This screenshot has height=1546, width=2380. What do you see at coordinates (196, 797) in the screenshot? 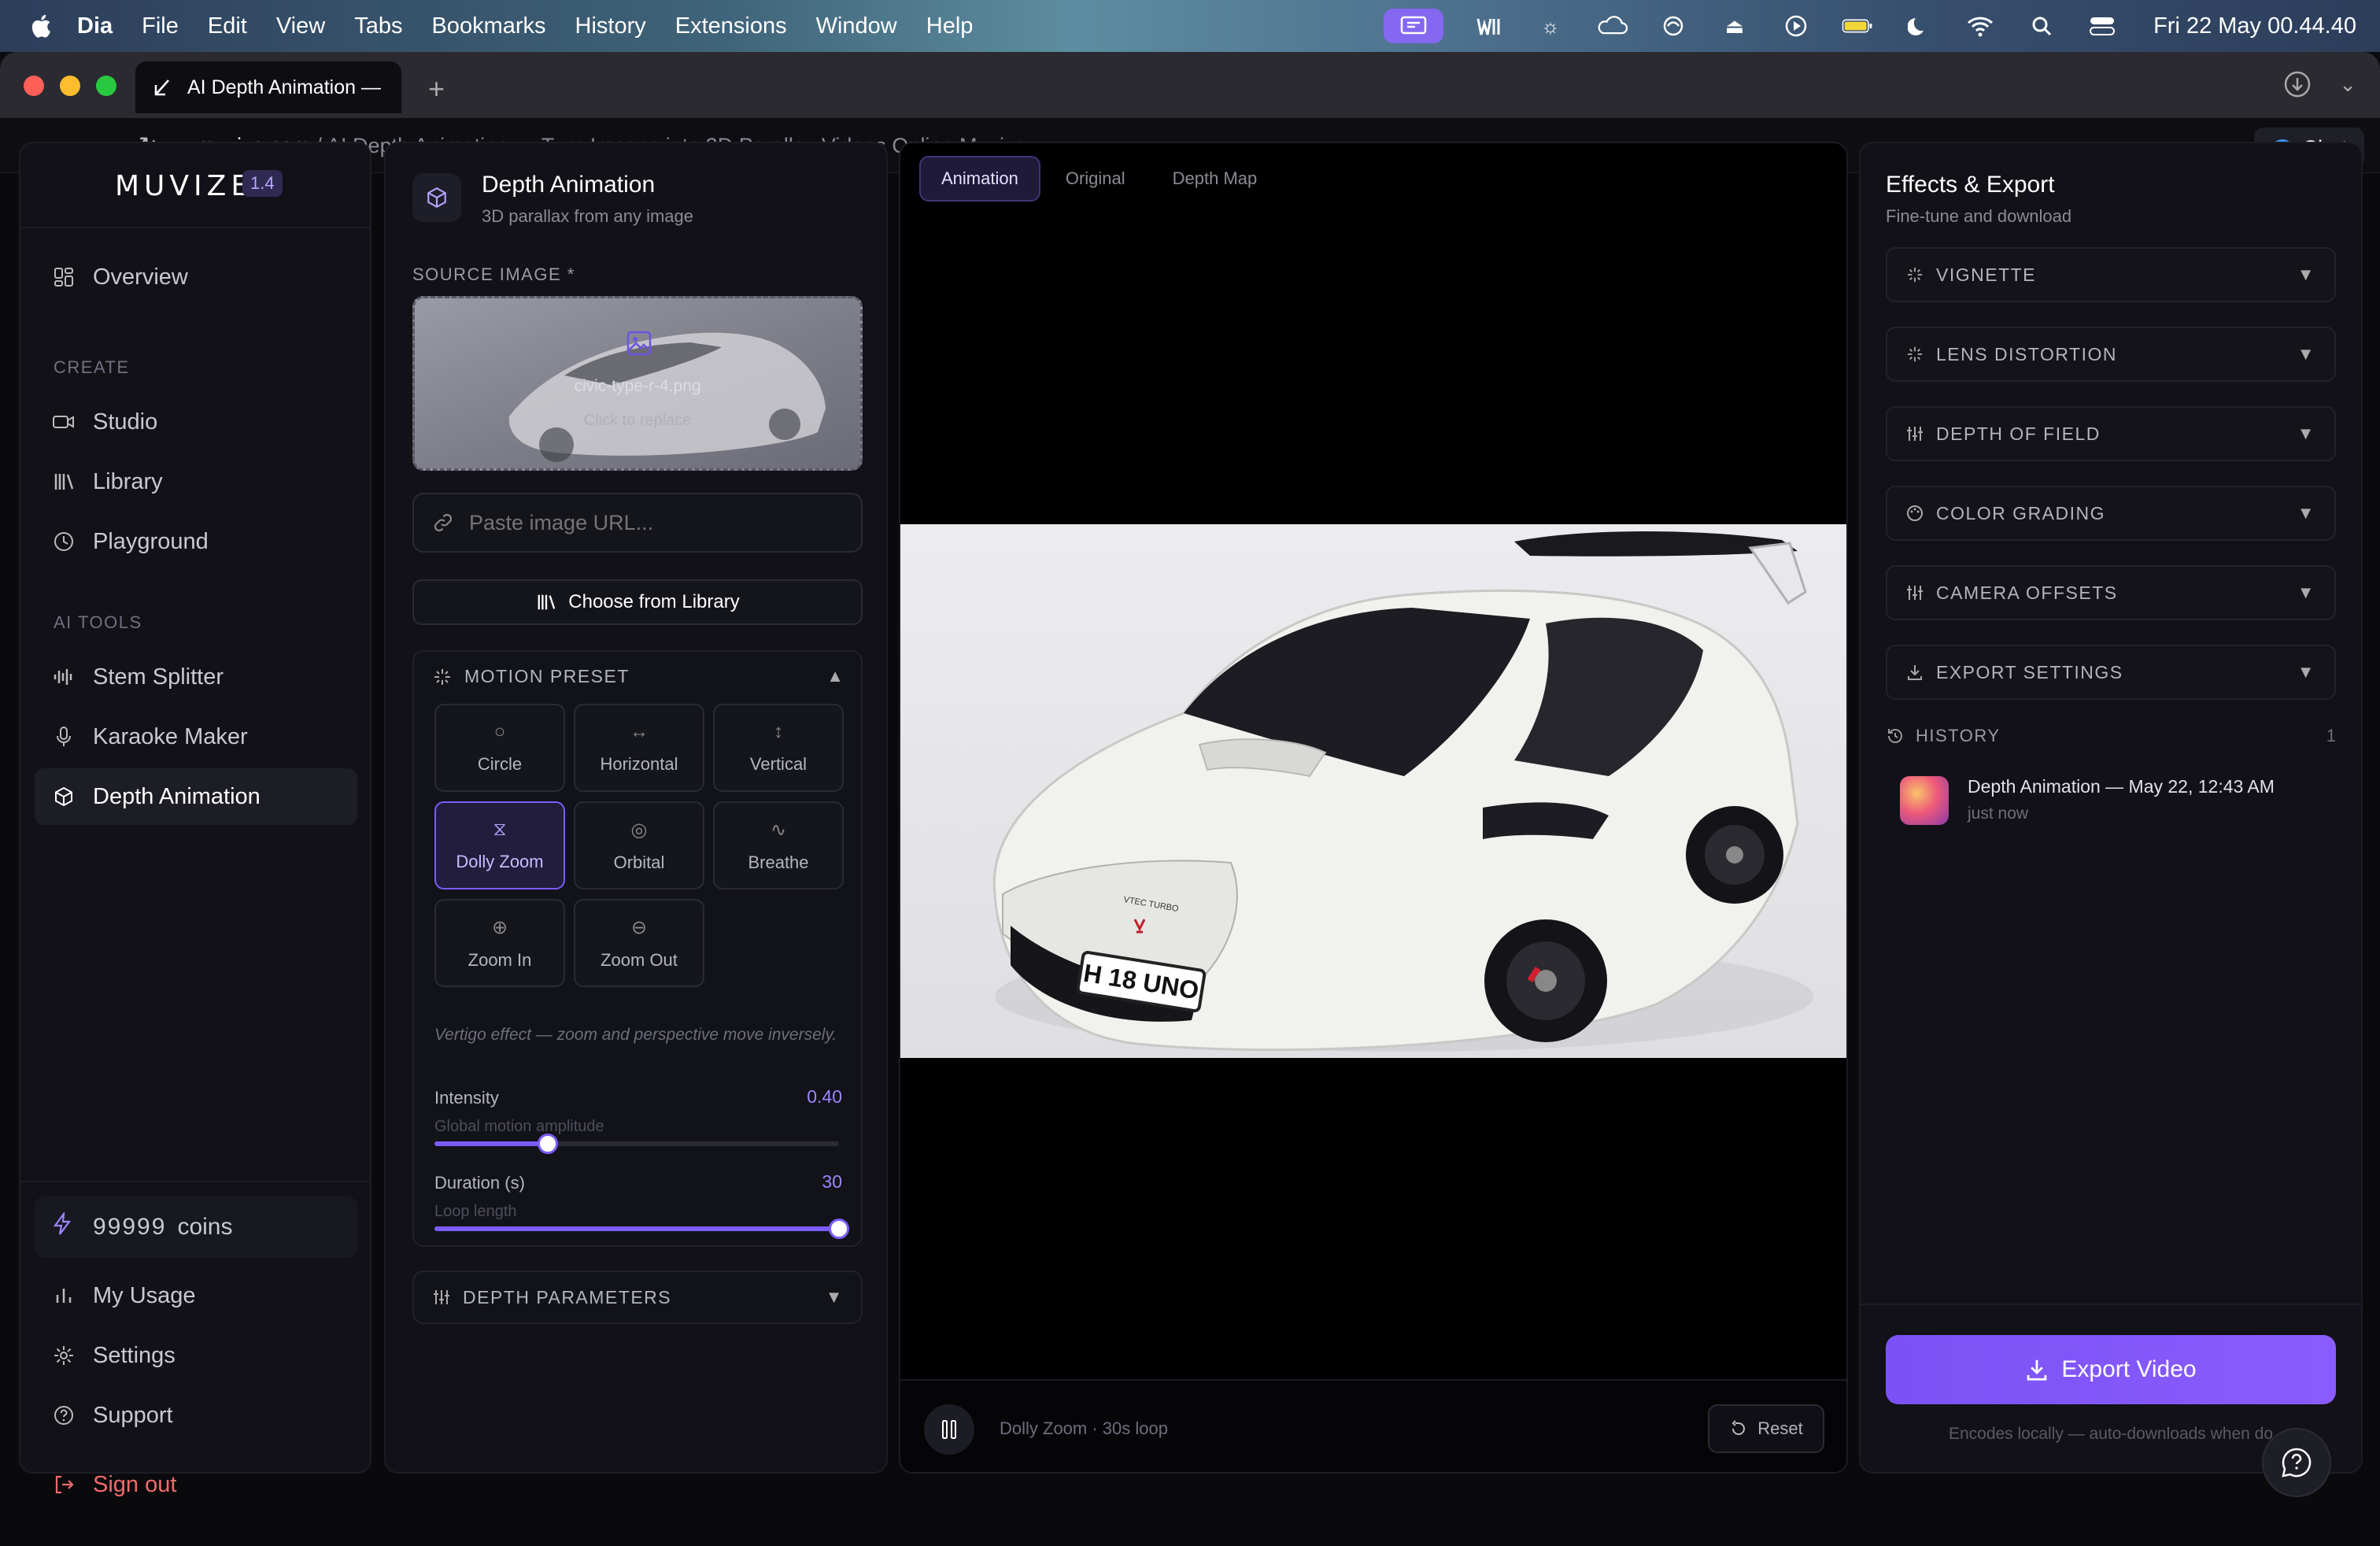
I see `sidebar-item-depth-animation: Depth Animation` at bounding box center [196, 797].